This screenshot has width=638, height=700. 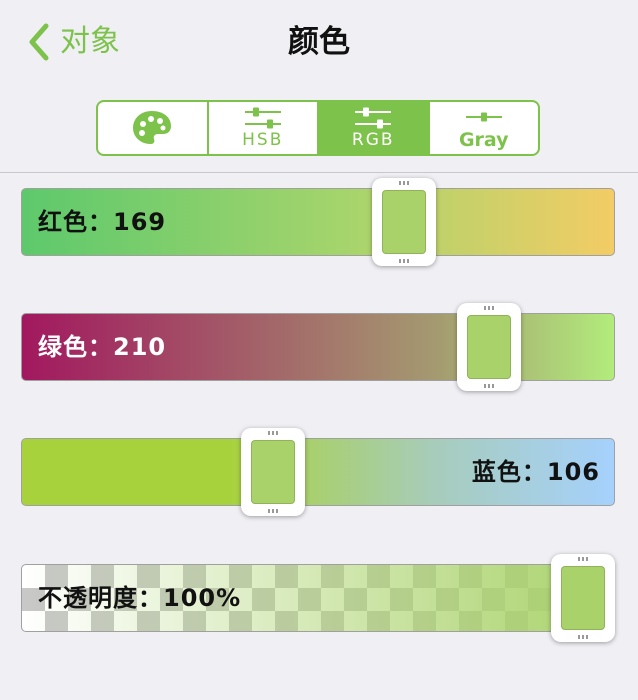 What do you see at coordinates (483, 116) in the screenshot?
I see `slider-icon` at bounding box center [483, 116].